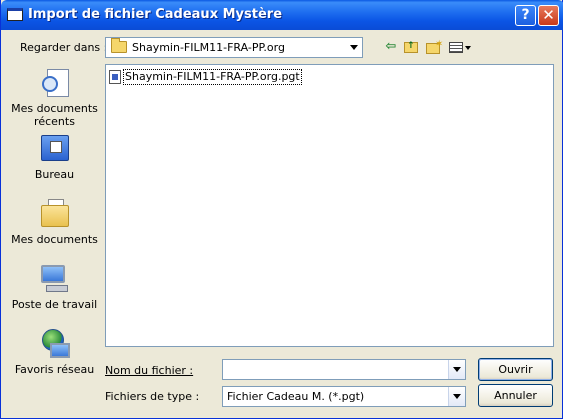 The image size is (563, 419). I want to click on place-my-computer: Poste de travail, so click(54, 286).